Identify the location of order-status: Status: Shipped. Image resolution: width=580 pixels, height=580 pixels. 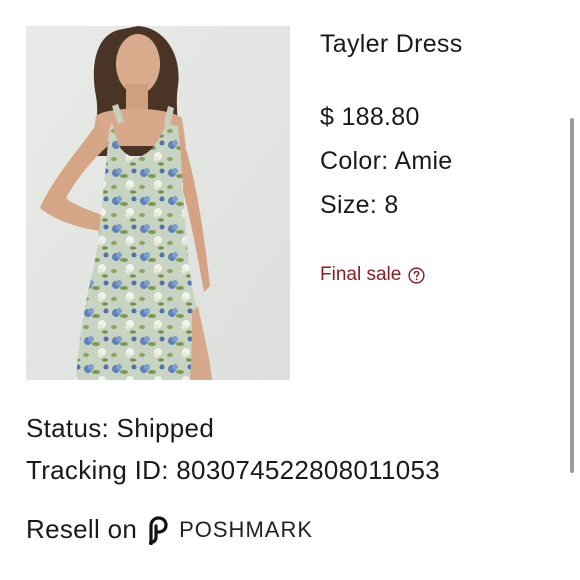
(120, 428).